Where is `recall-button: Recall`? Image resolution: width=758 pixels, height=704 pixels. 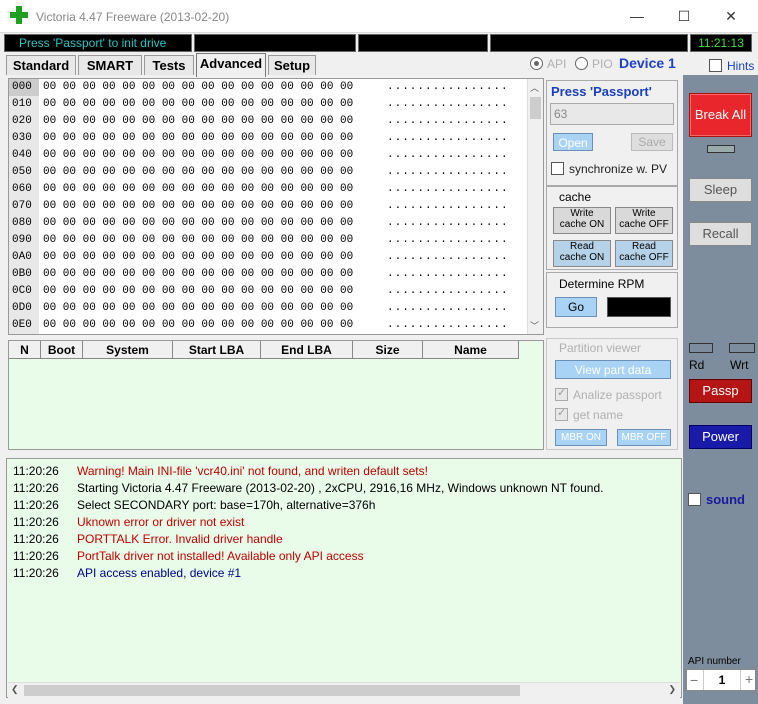
recall-button: Recall is located at coordinates (720, 234).